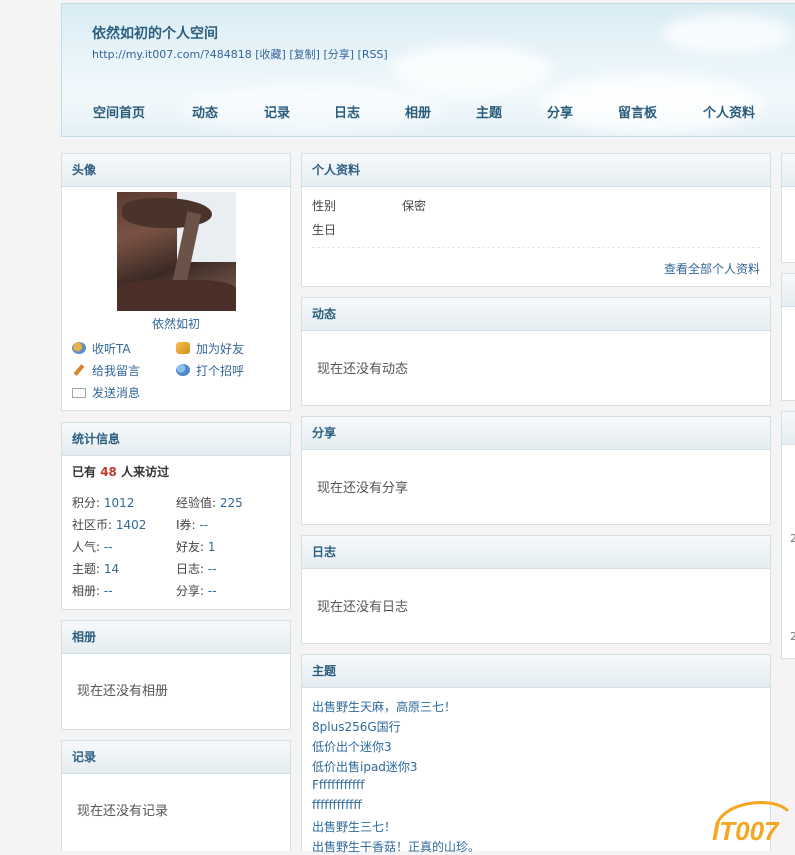 This screenshot has width=795, height=855. I want to click on thread-item: Ffffffffffff, so click(338, 785).